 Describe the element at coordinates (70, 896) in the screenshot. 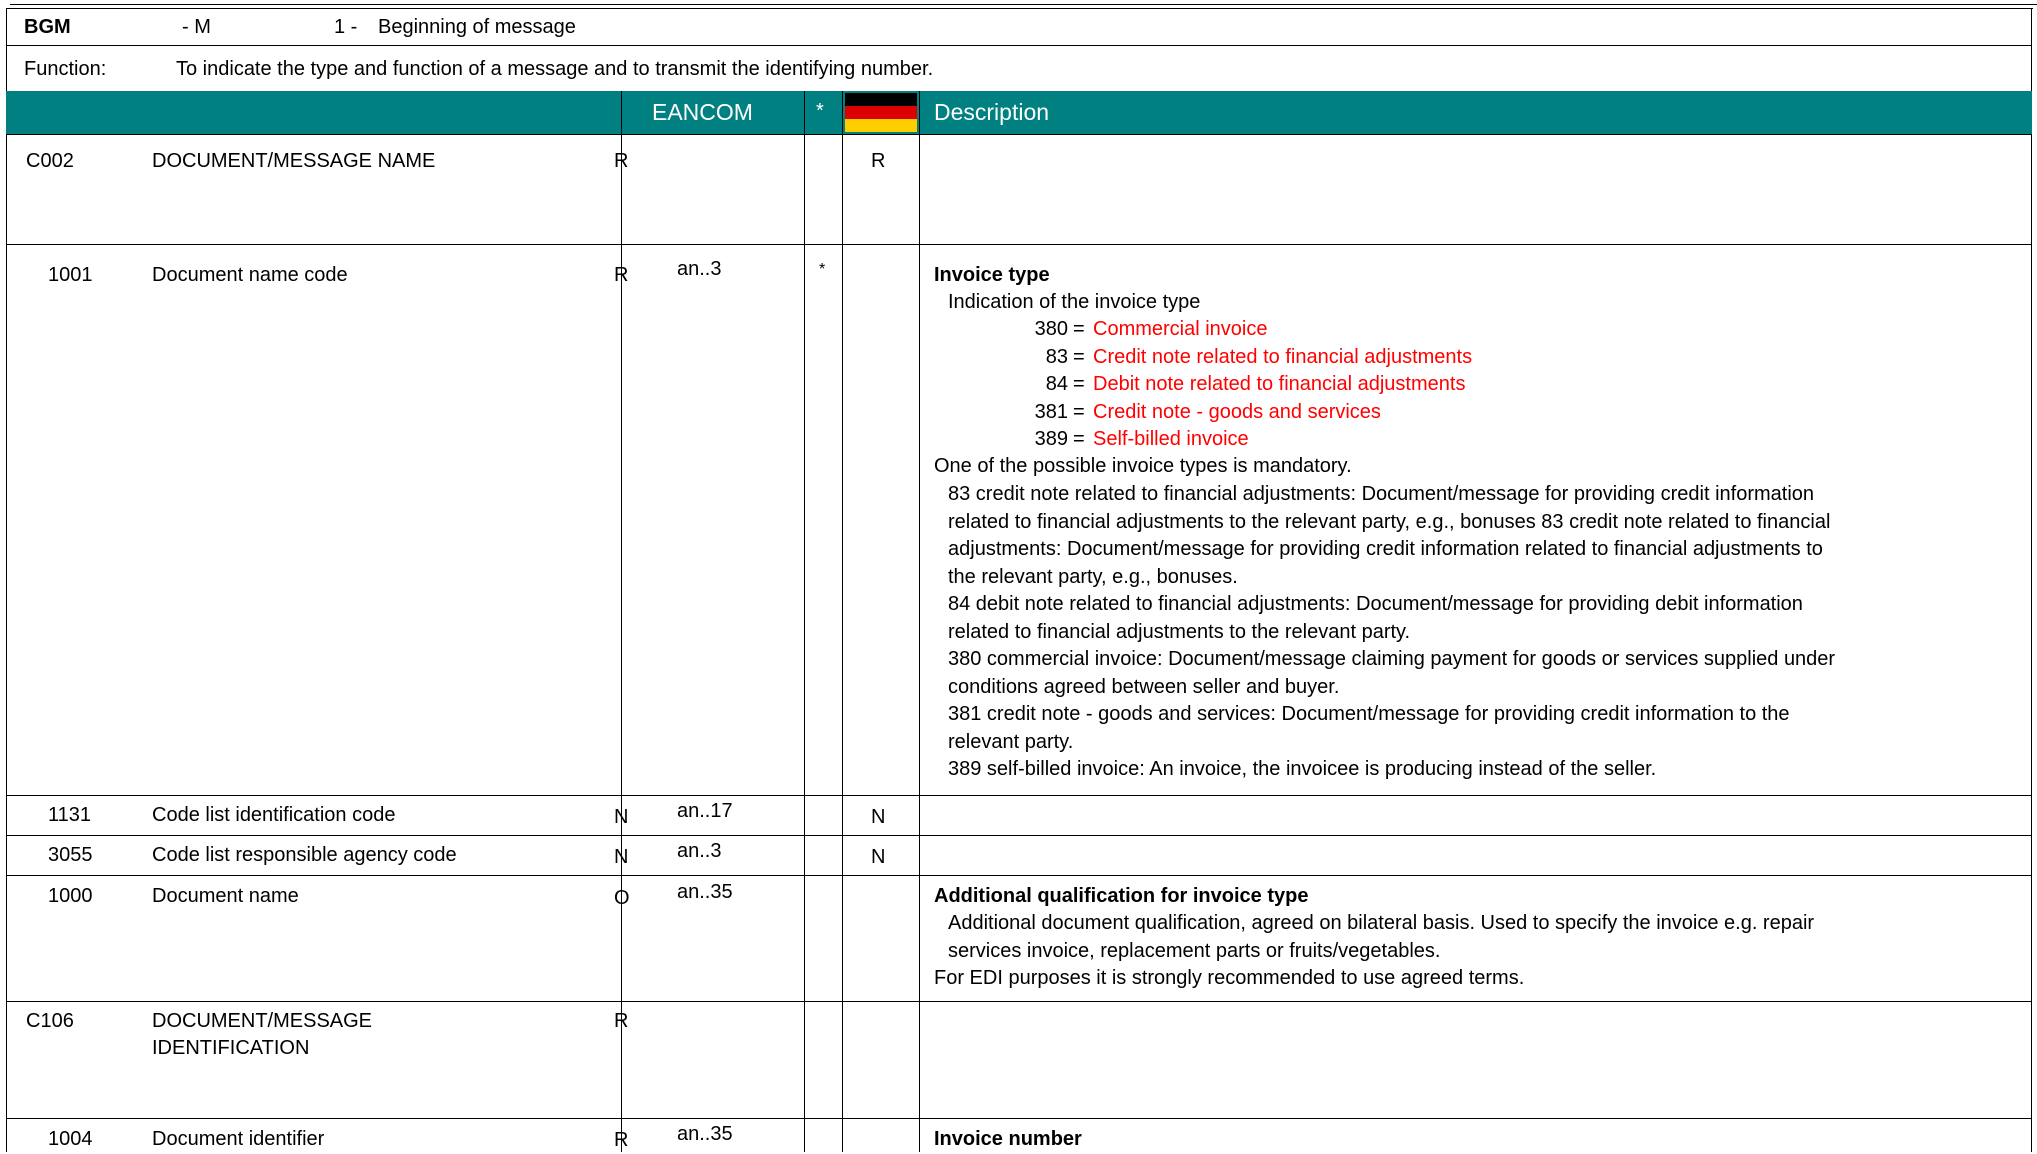

I see `row-code: 1000` at that location.